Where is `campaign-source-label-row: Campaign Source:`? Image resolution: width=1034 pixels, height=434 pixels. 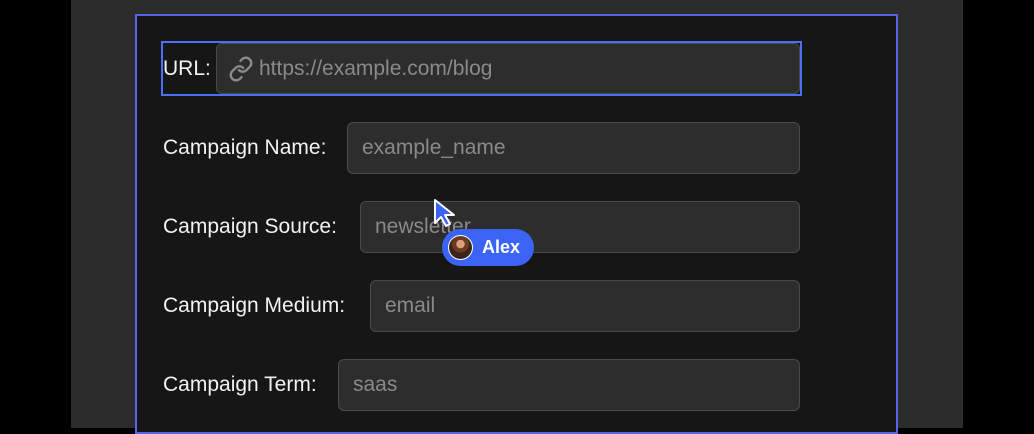 campaign-source-label-row: Campaign Source: is located at coordinates (250, 227).